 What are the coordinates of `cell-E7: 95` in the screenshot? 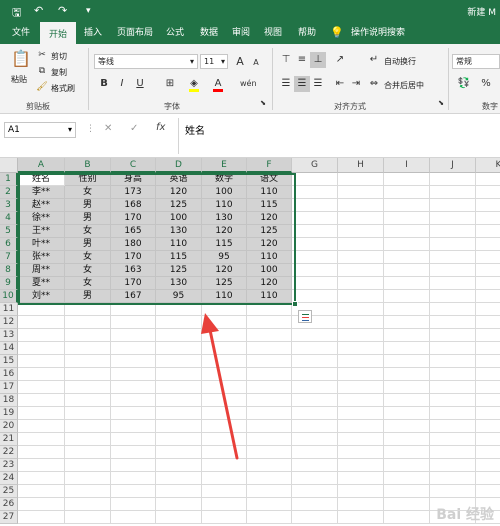 It's located at (224, 257).